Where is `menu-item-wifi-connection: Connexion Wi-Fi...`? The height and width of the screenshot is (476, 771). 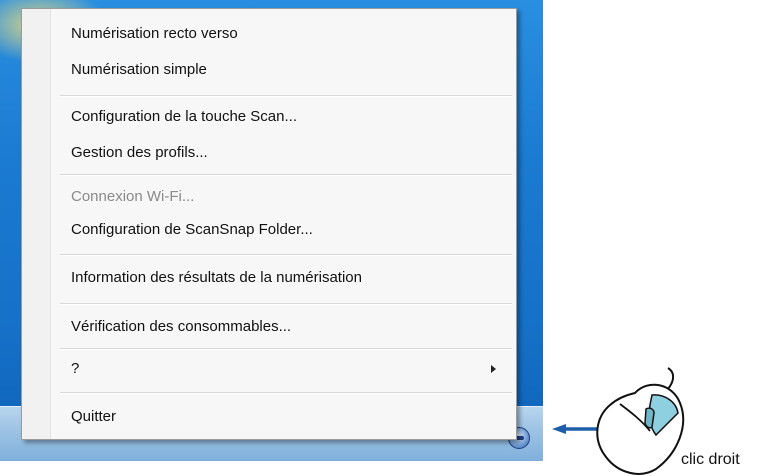
menu-item-wifi-connection: Connexion Wi-Fi... is located at coordinates (133, 196).